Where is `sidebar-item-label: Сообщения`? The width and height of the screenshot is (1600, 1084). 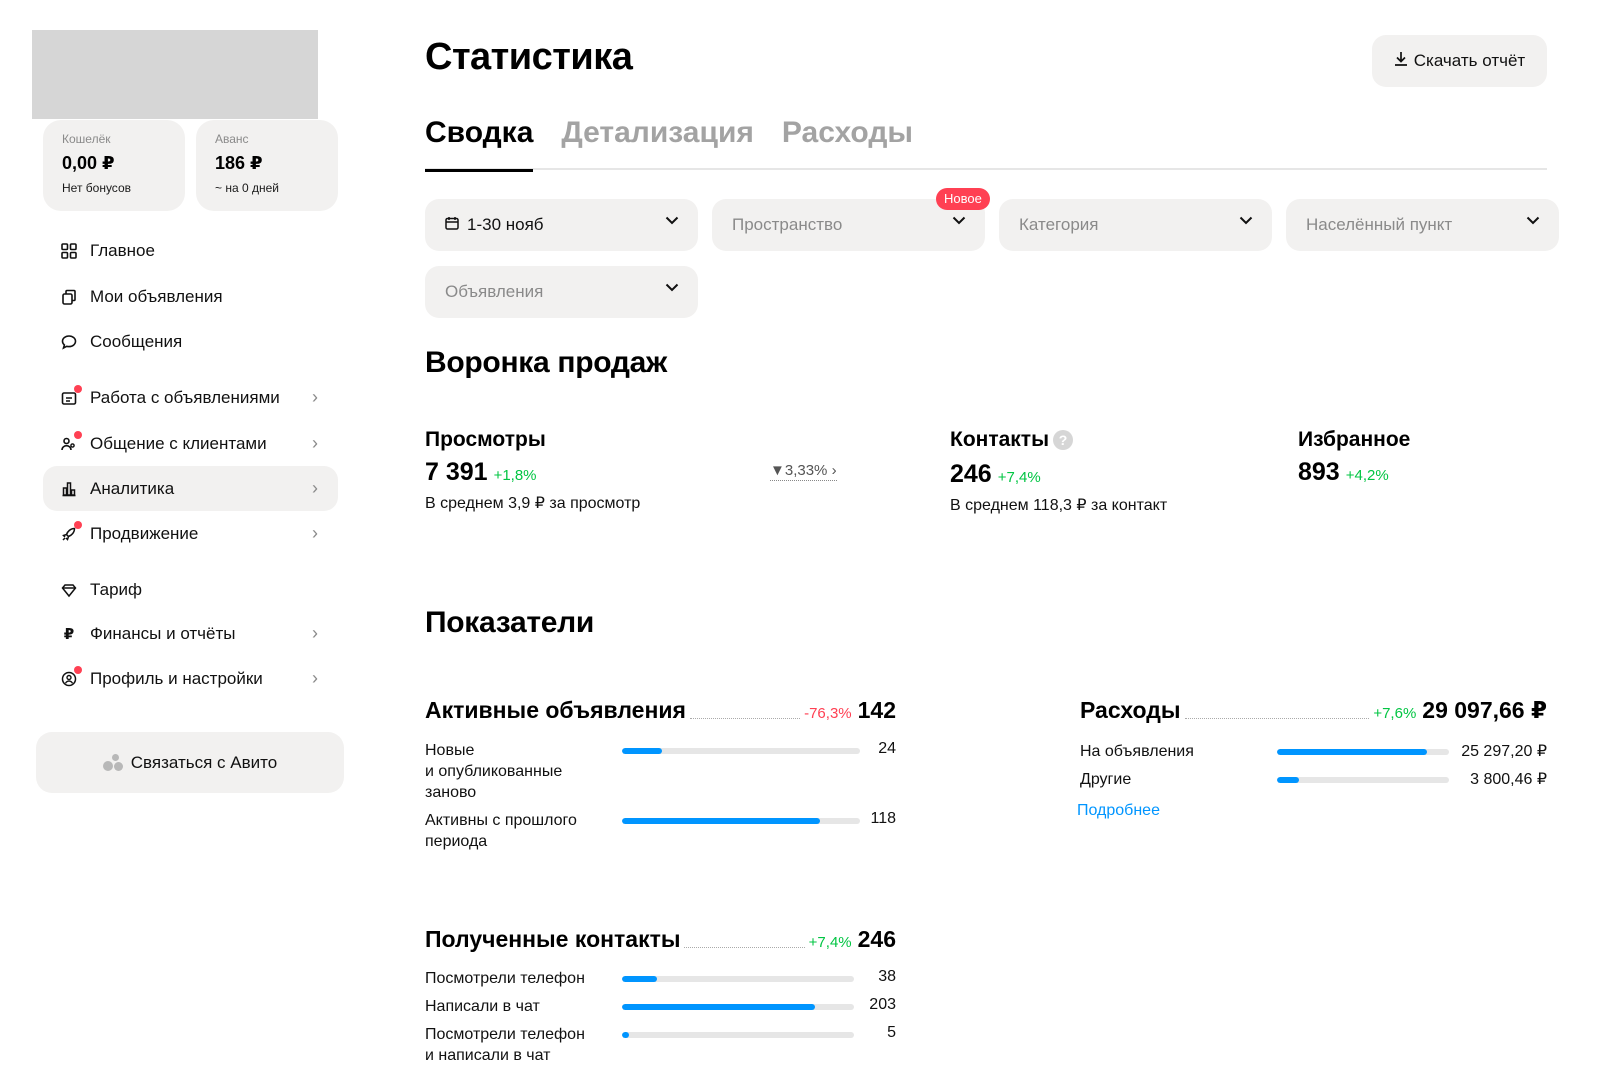 sidebar-item-label: Сообщения is located at coordinates (136, 341).